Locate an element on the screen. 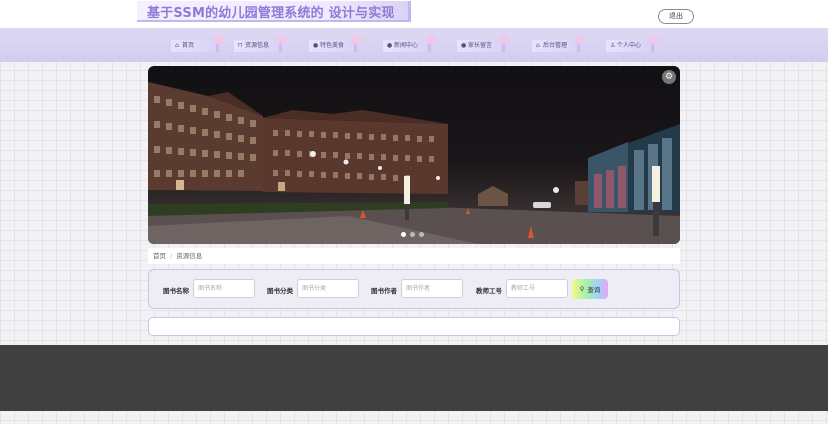 This screenshot has height=424, width=828. nav-item-resources: ⊓ 资源信息 is located at coordinates (260, 43).